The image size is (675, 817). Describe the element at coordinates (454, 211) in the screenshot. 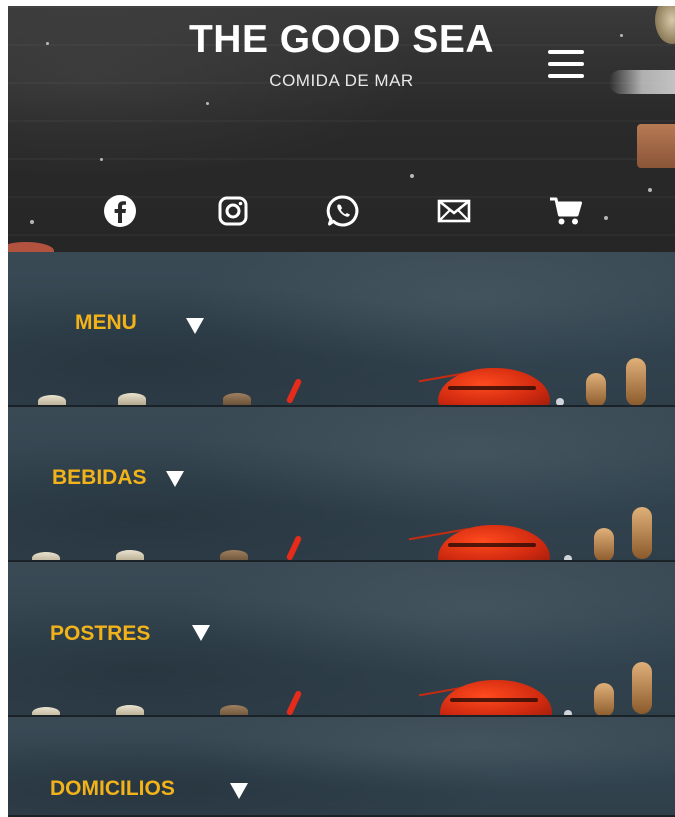

I see `mail-icon` at that location.